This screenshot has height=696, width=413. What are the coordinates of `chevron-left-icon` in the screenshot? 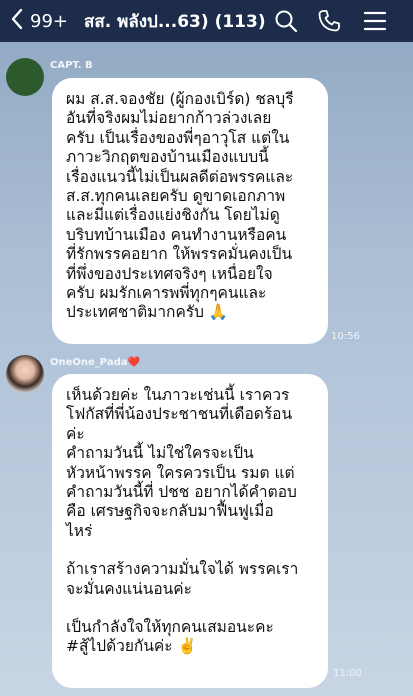 It's located at (17, 21).